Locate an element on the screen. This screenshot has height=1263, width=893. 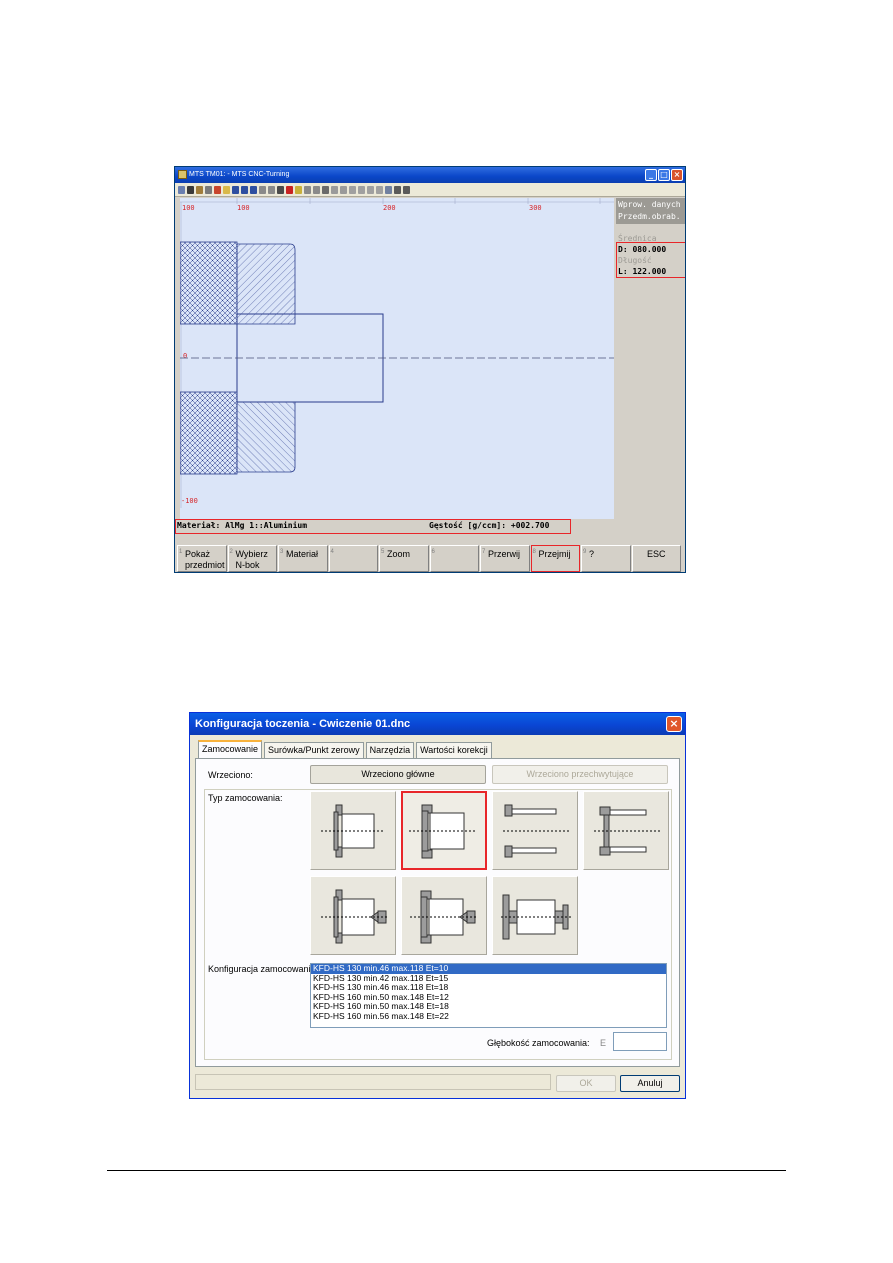
view-icon is located at coordinates (298, 189).